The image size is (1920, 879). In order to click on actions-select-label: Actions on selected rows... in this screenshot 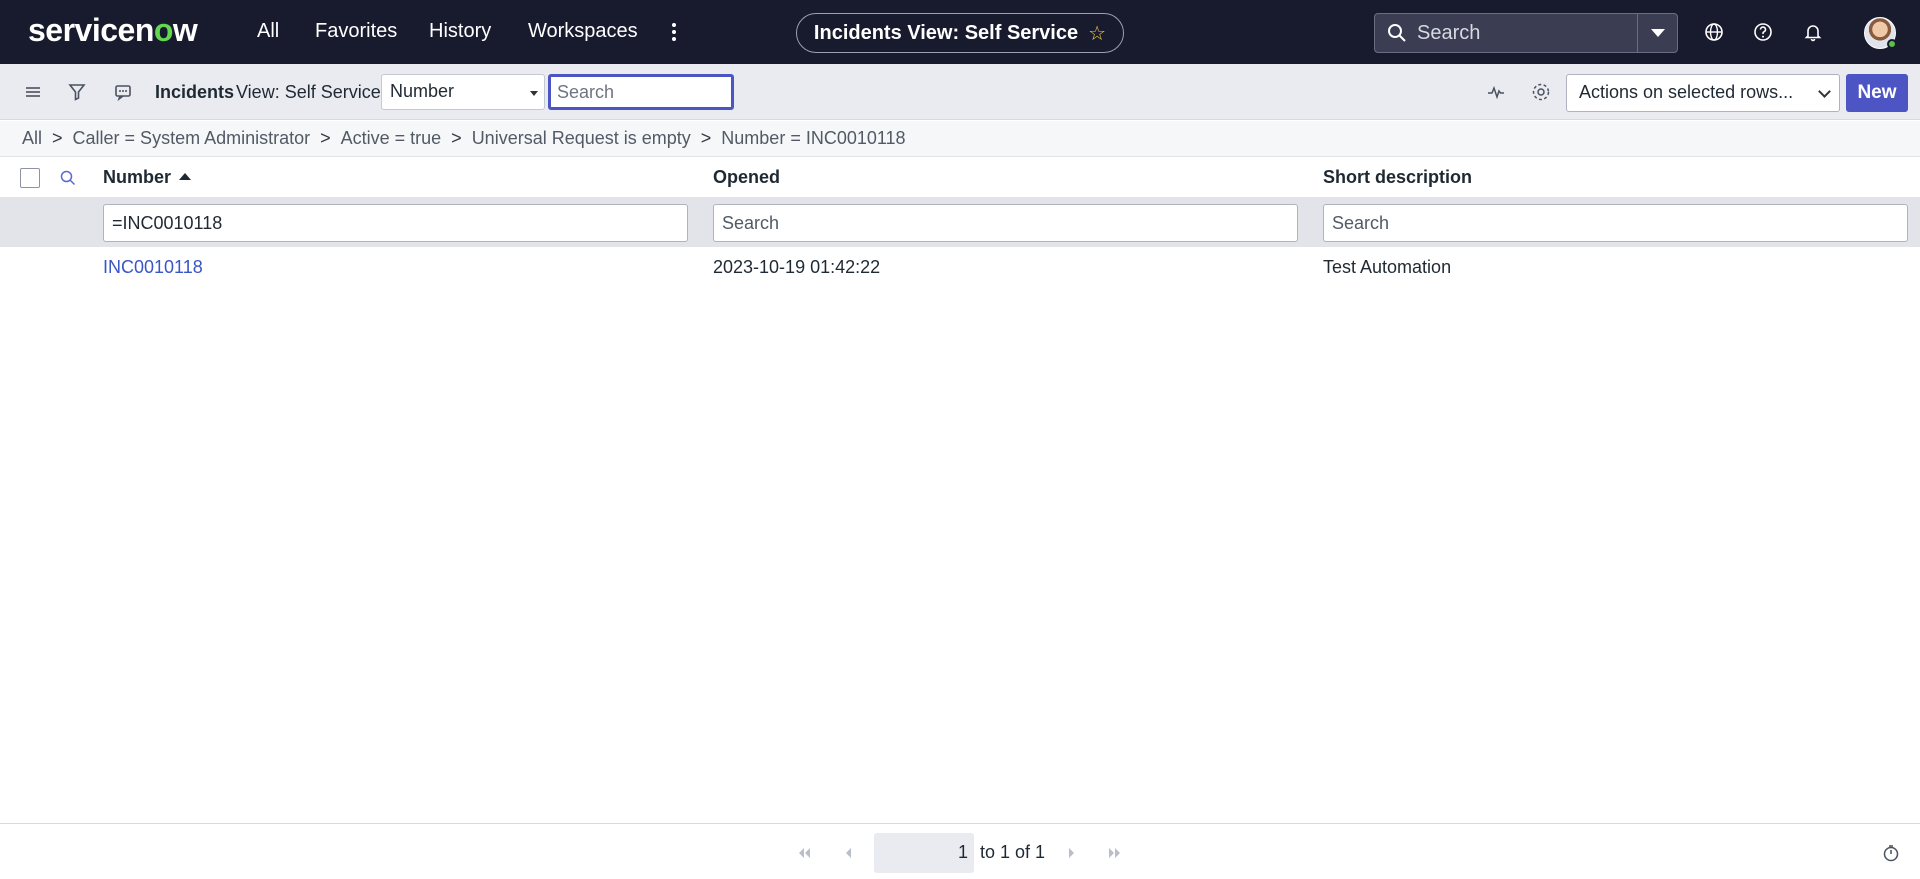, I will do `click(1686, 92)`.